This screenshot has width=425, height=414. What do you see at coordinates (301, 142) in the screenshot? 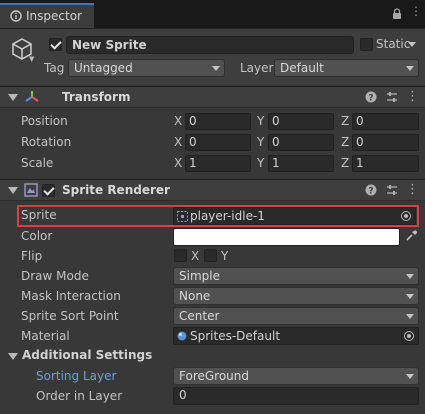
I see `rotation-y-field: 0` at bounding box center [301, 142].